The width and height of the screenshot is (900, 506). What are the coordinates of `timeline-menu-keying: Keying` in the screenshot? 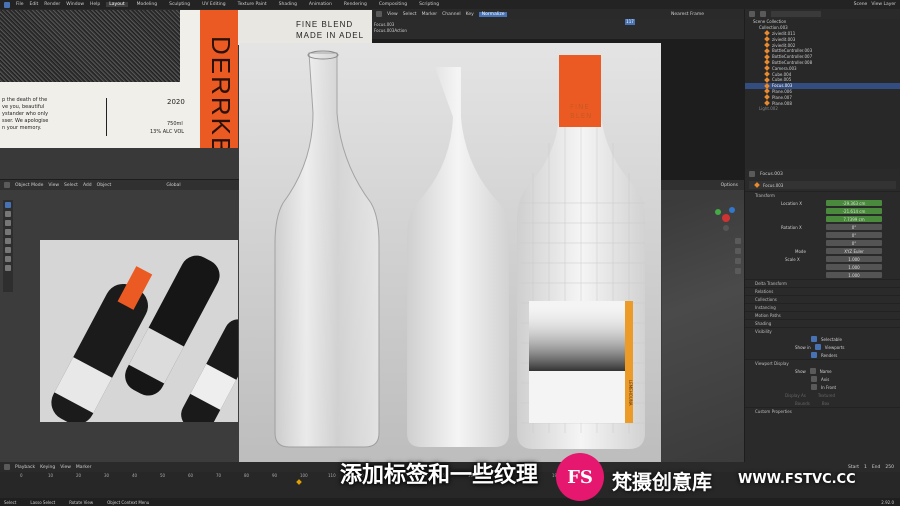 It's located at (47, 467).